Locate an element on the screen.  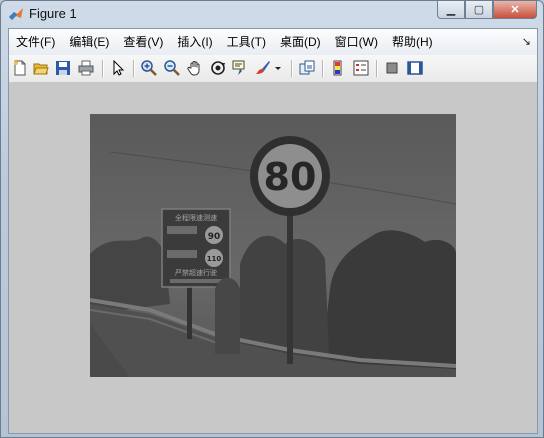
close-icon: ✕ is located at coordinates (515, 10).